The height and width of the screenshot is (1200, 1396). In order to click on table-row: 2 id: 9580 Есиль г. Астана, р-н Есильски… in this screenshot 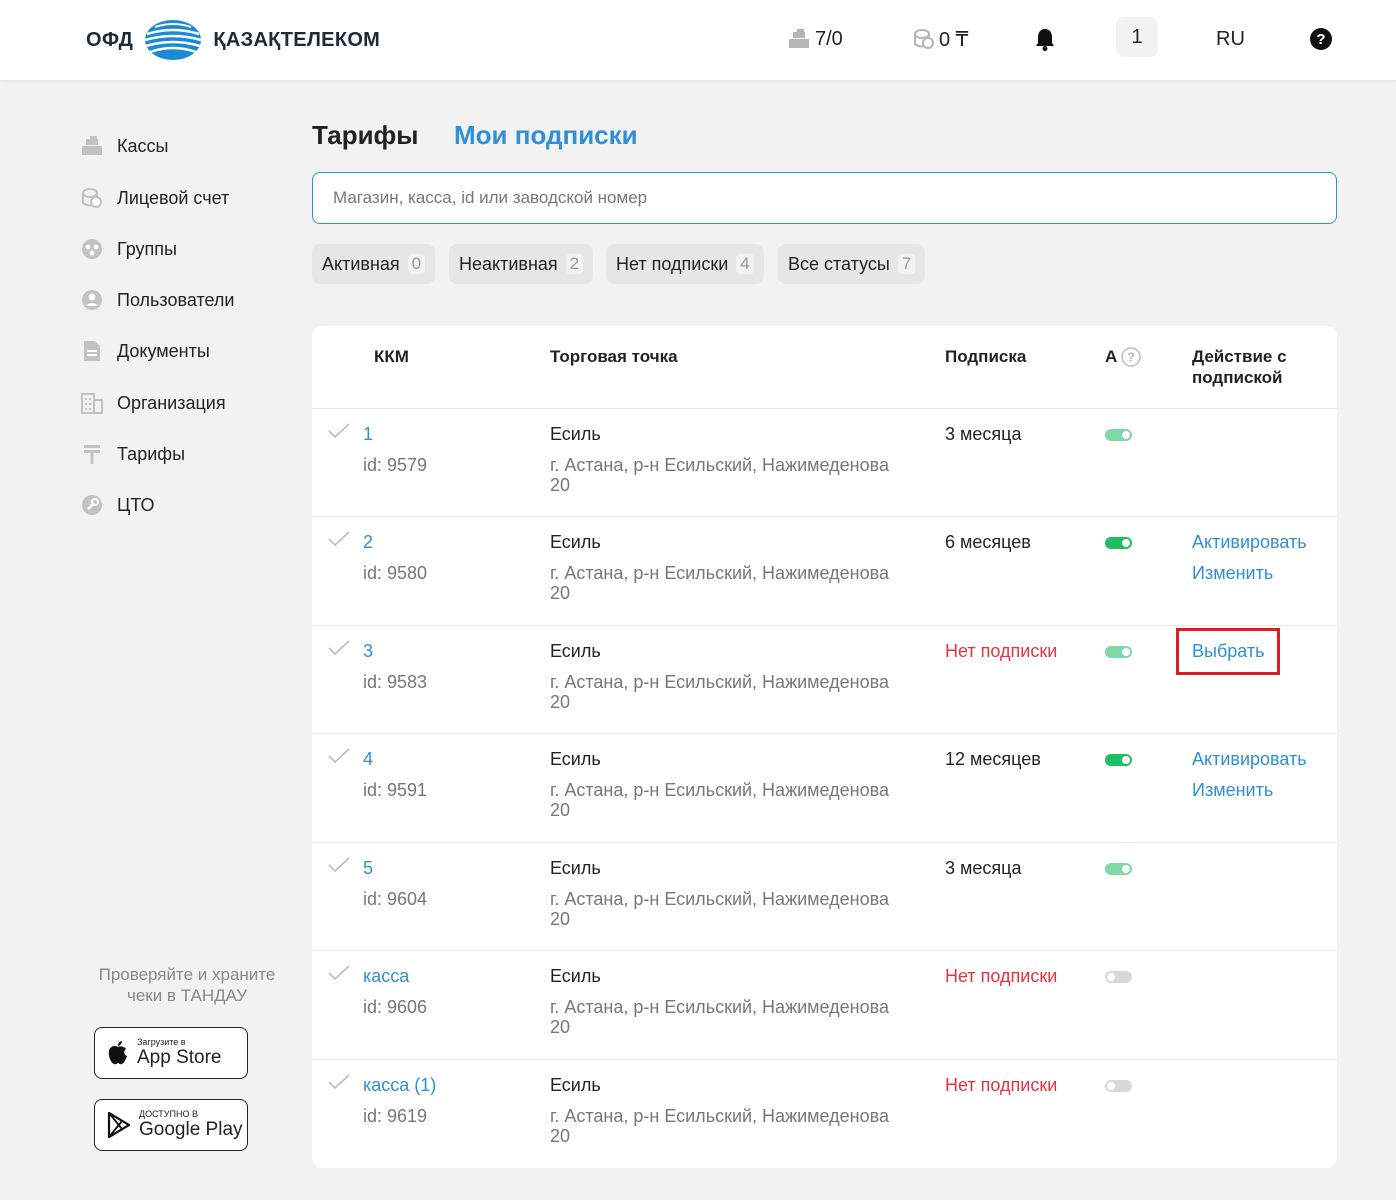, I will do `click(824, 570)`.